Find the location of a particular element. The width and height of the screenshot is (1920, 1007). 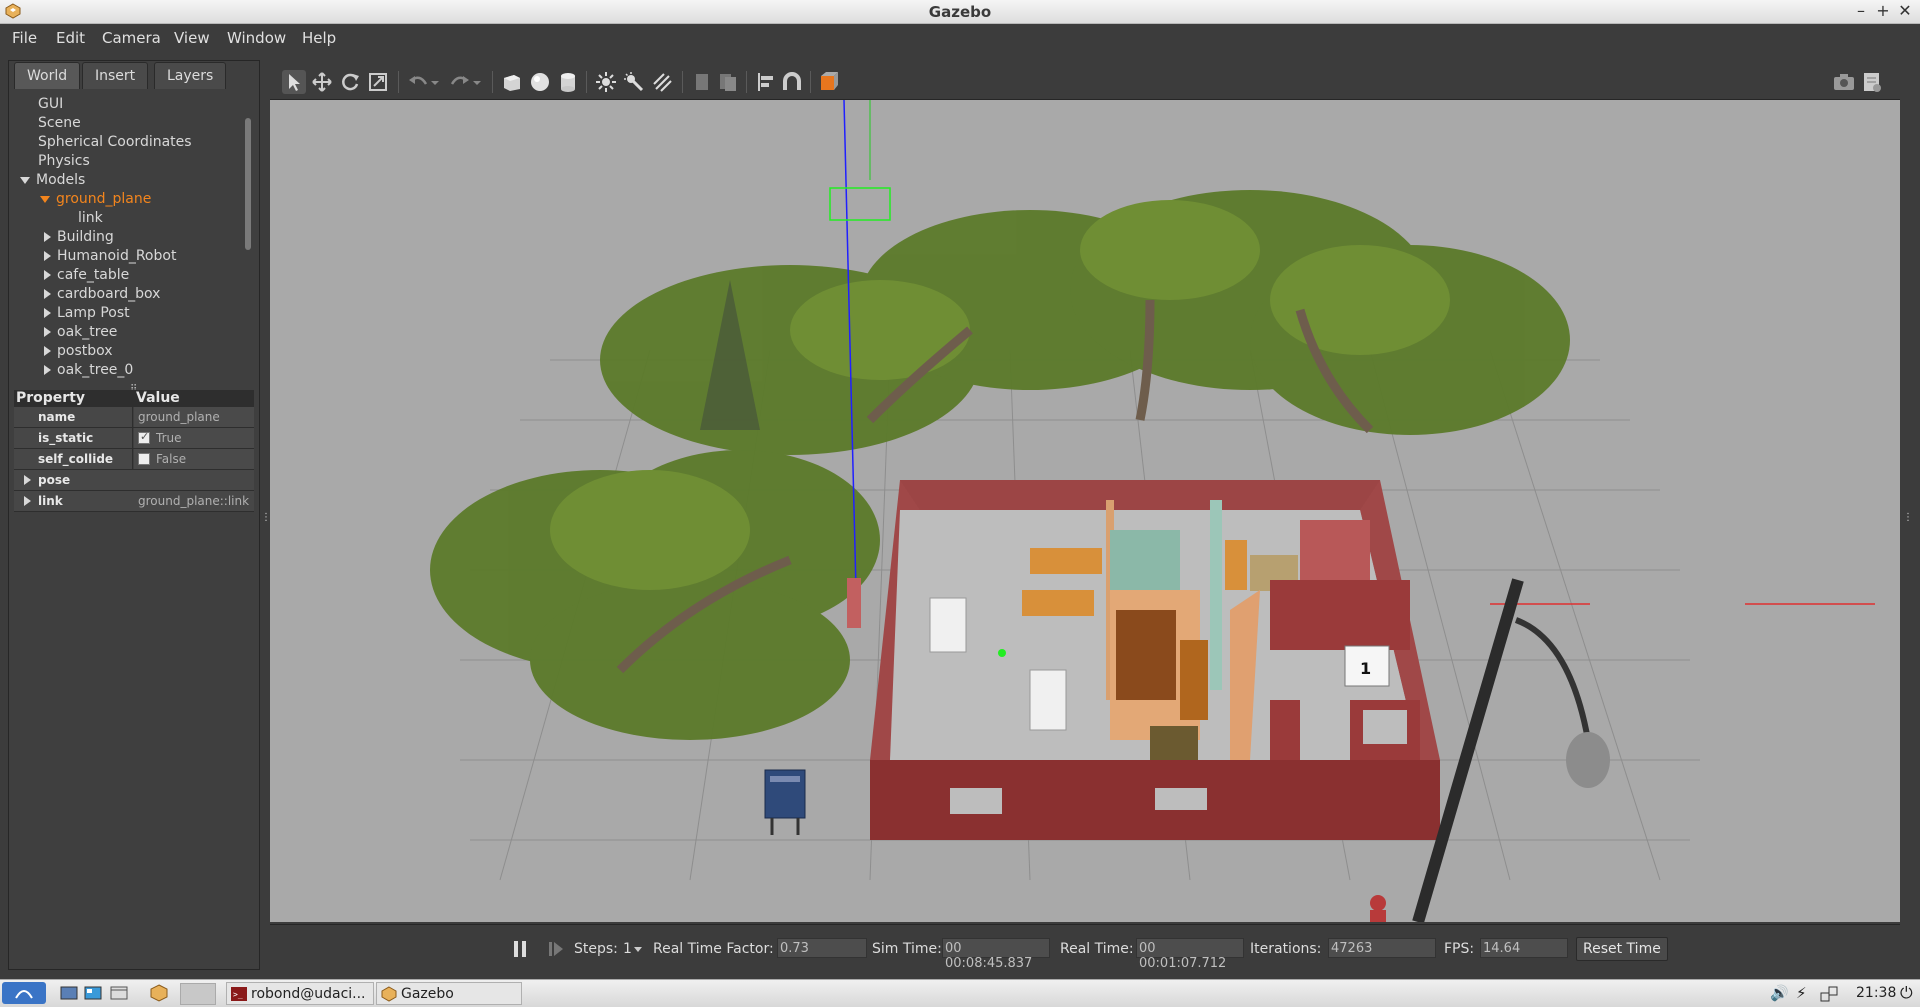

tree-item-cardboard-box: cardboard_box is located at coordinates (102, 295).